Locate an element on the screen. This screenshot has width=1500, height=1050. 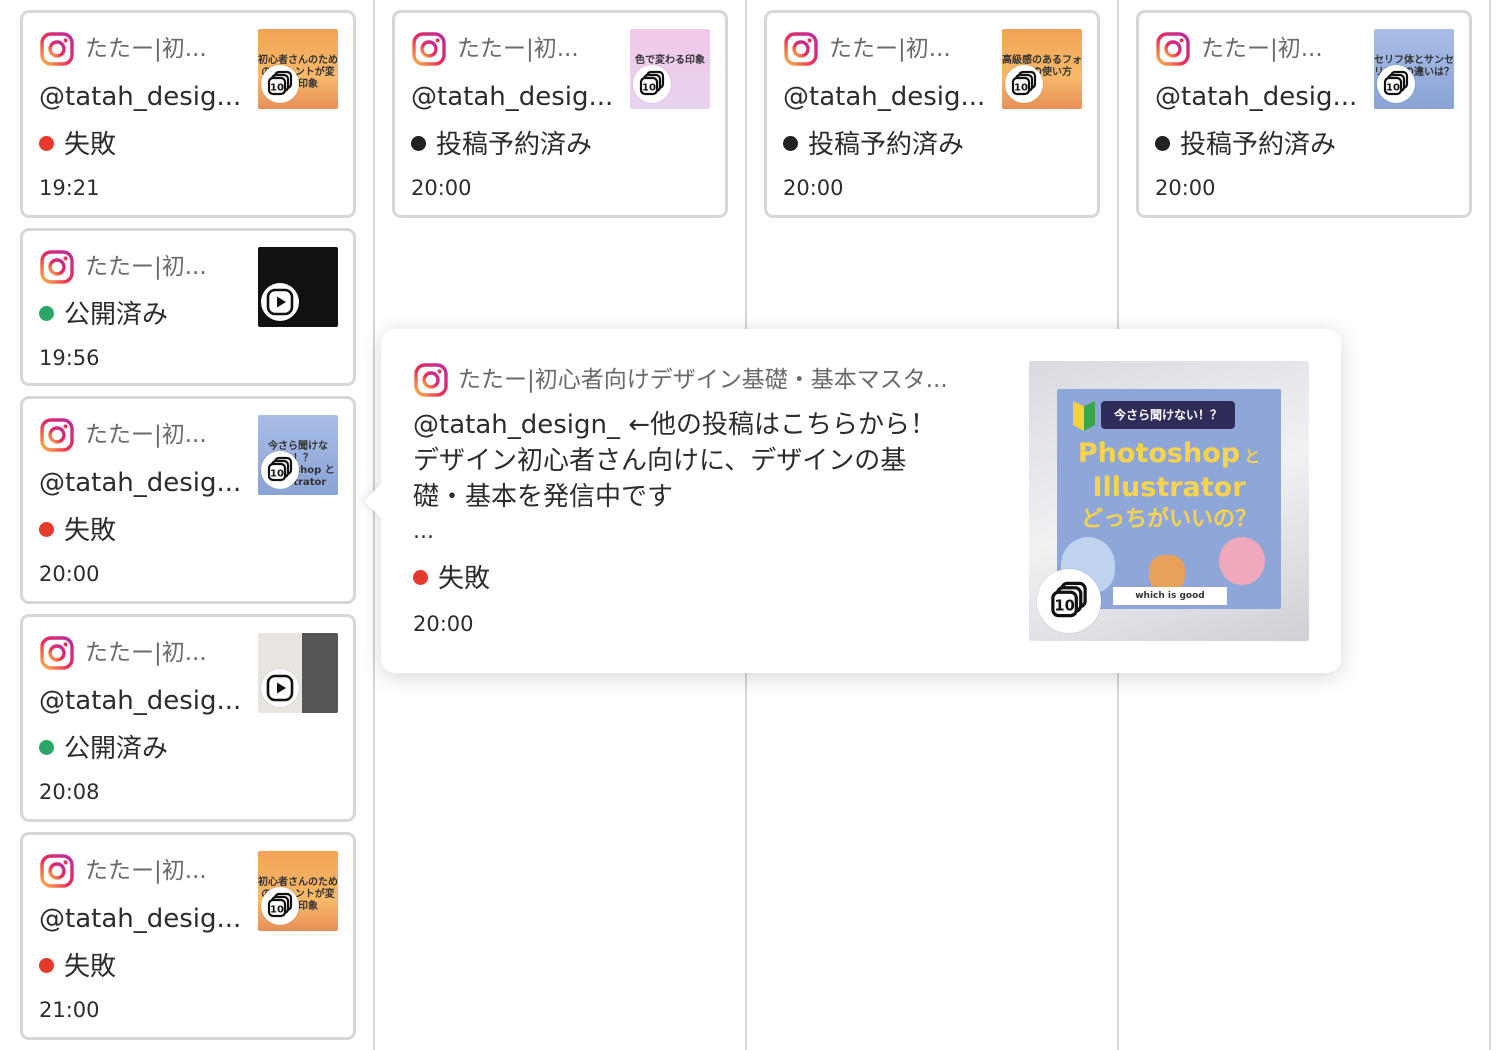
post-time: 21:00 is located at coordinates (69, 1010).